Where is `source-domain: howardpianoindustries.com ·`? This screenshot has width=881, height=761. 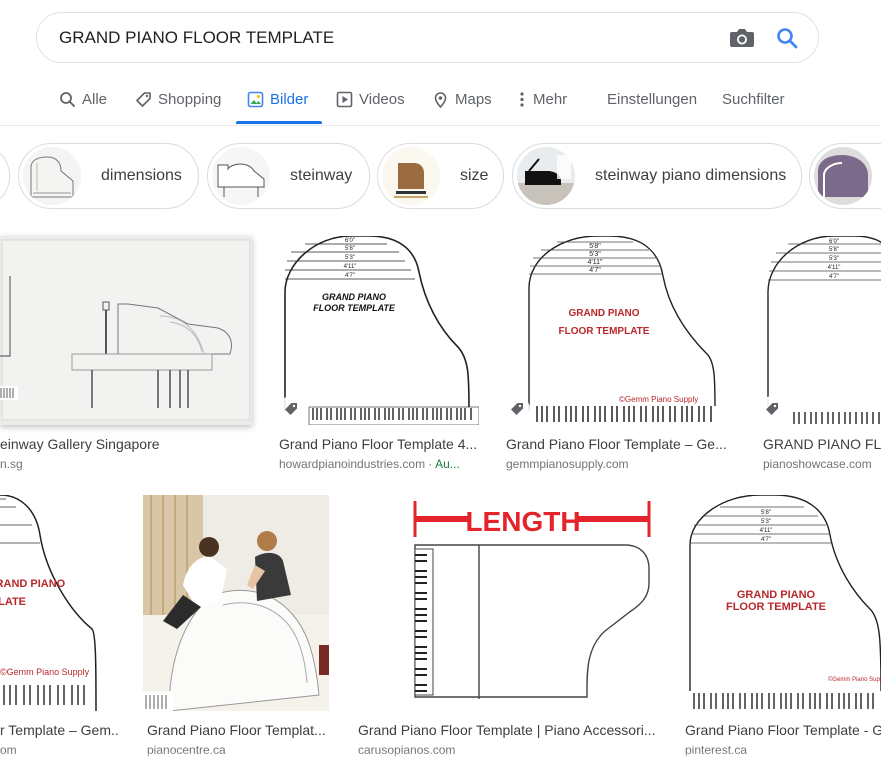 source-domain: howardpianoindustries.com · is located at coordinates (357, 464).